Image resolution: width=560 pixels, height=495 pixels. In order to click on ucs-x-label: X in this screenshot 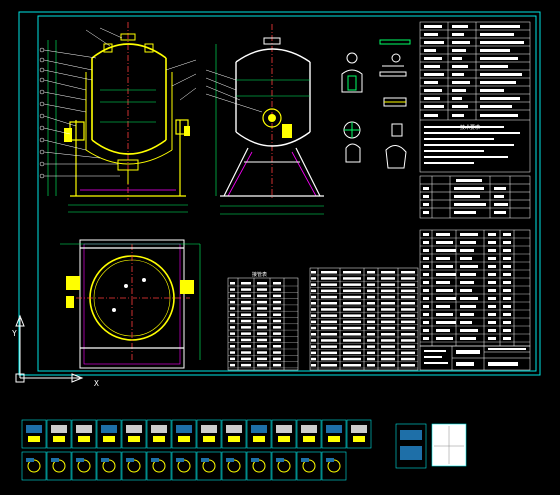, I will do `click(96, 383)`.